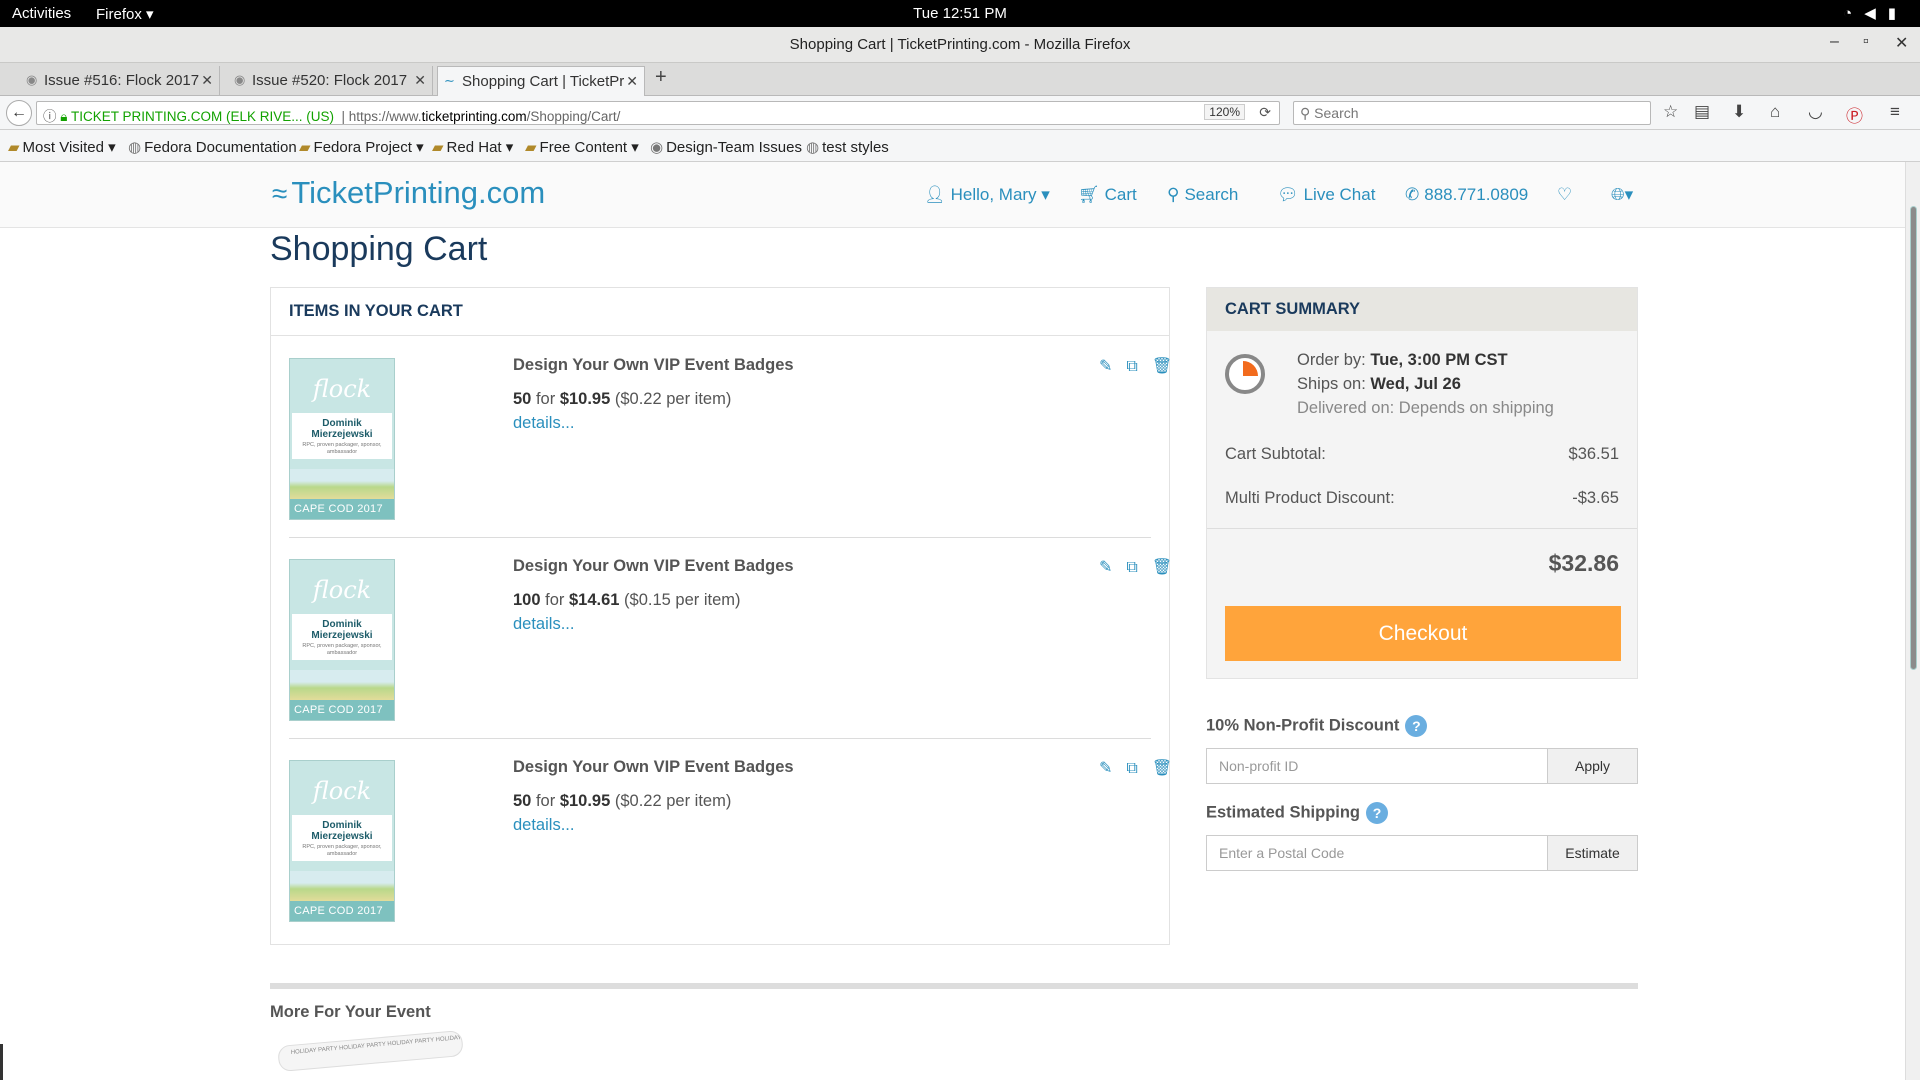 This screenshot has width=1920, height=1080. Describe the element at coordinates (734, 147) in the screenshot. I see `bookmark-label: Design-Team Issues` at that location.